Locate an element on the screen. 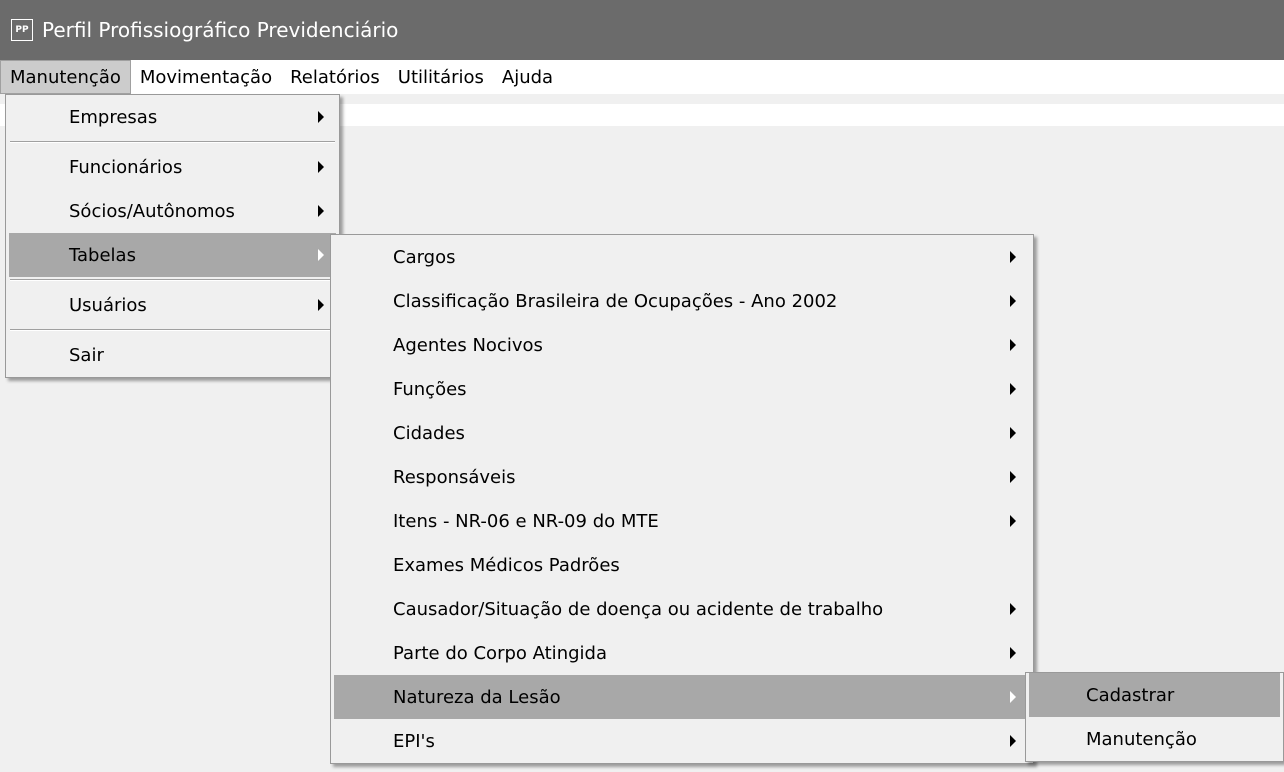 Image resolution: width=1284 pixels, height=772 pixels. menu-item-label: Cadastrar is located at coordinates (1130, 695).